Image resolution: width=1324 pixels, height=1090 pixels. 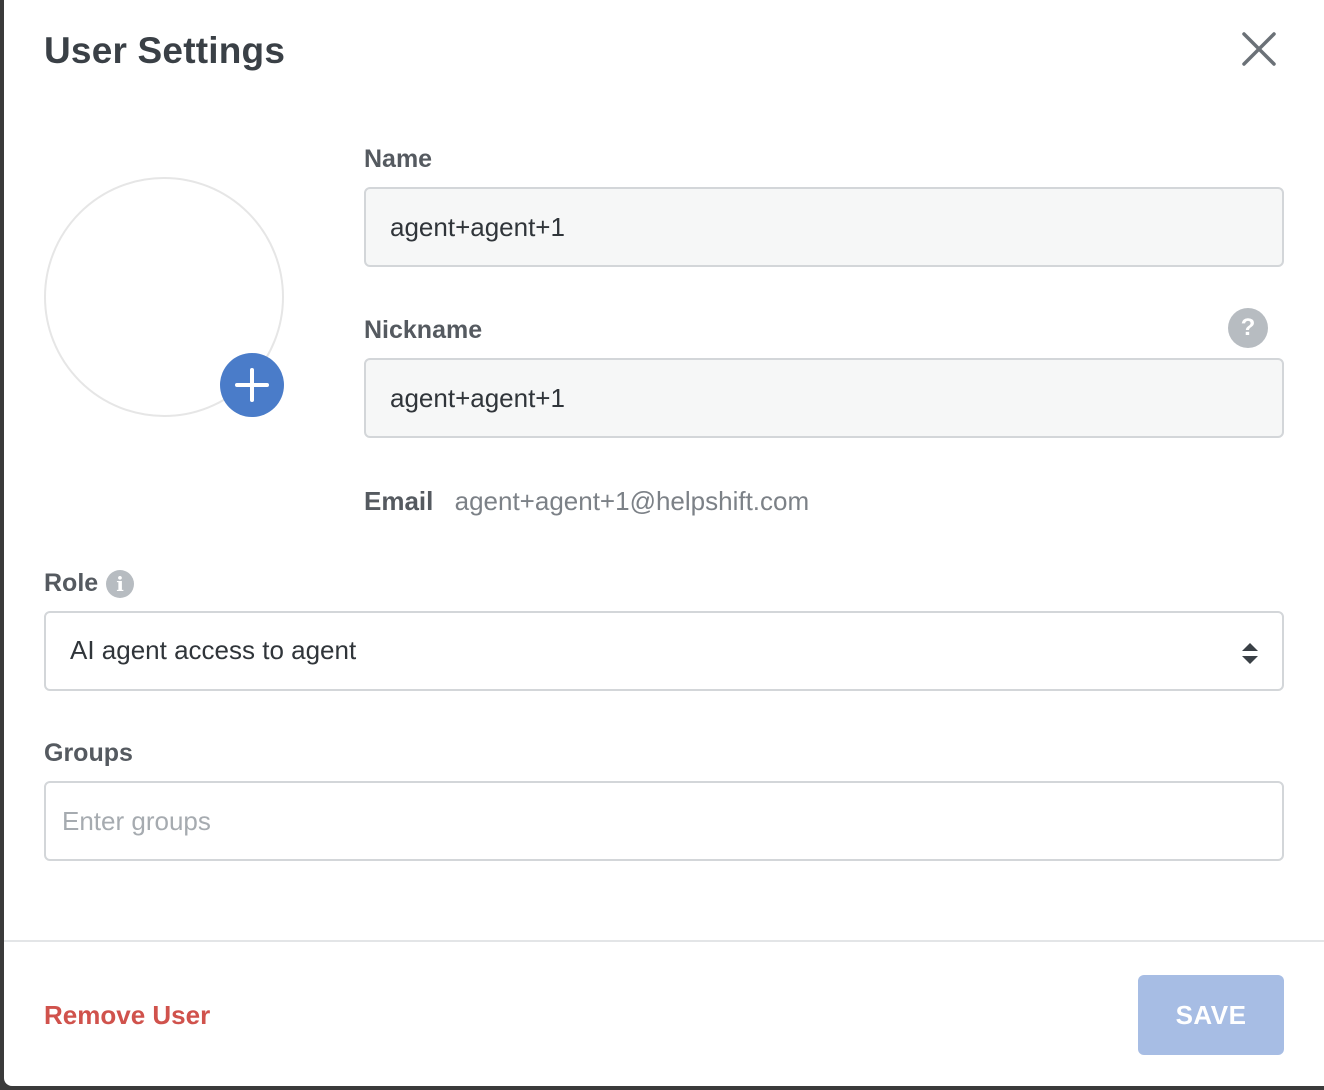 What do you see at coordinates (1250, 653) in the screenshot?
I see `sort-arrows-icon` at bounding box center [1250, 653].